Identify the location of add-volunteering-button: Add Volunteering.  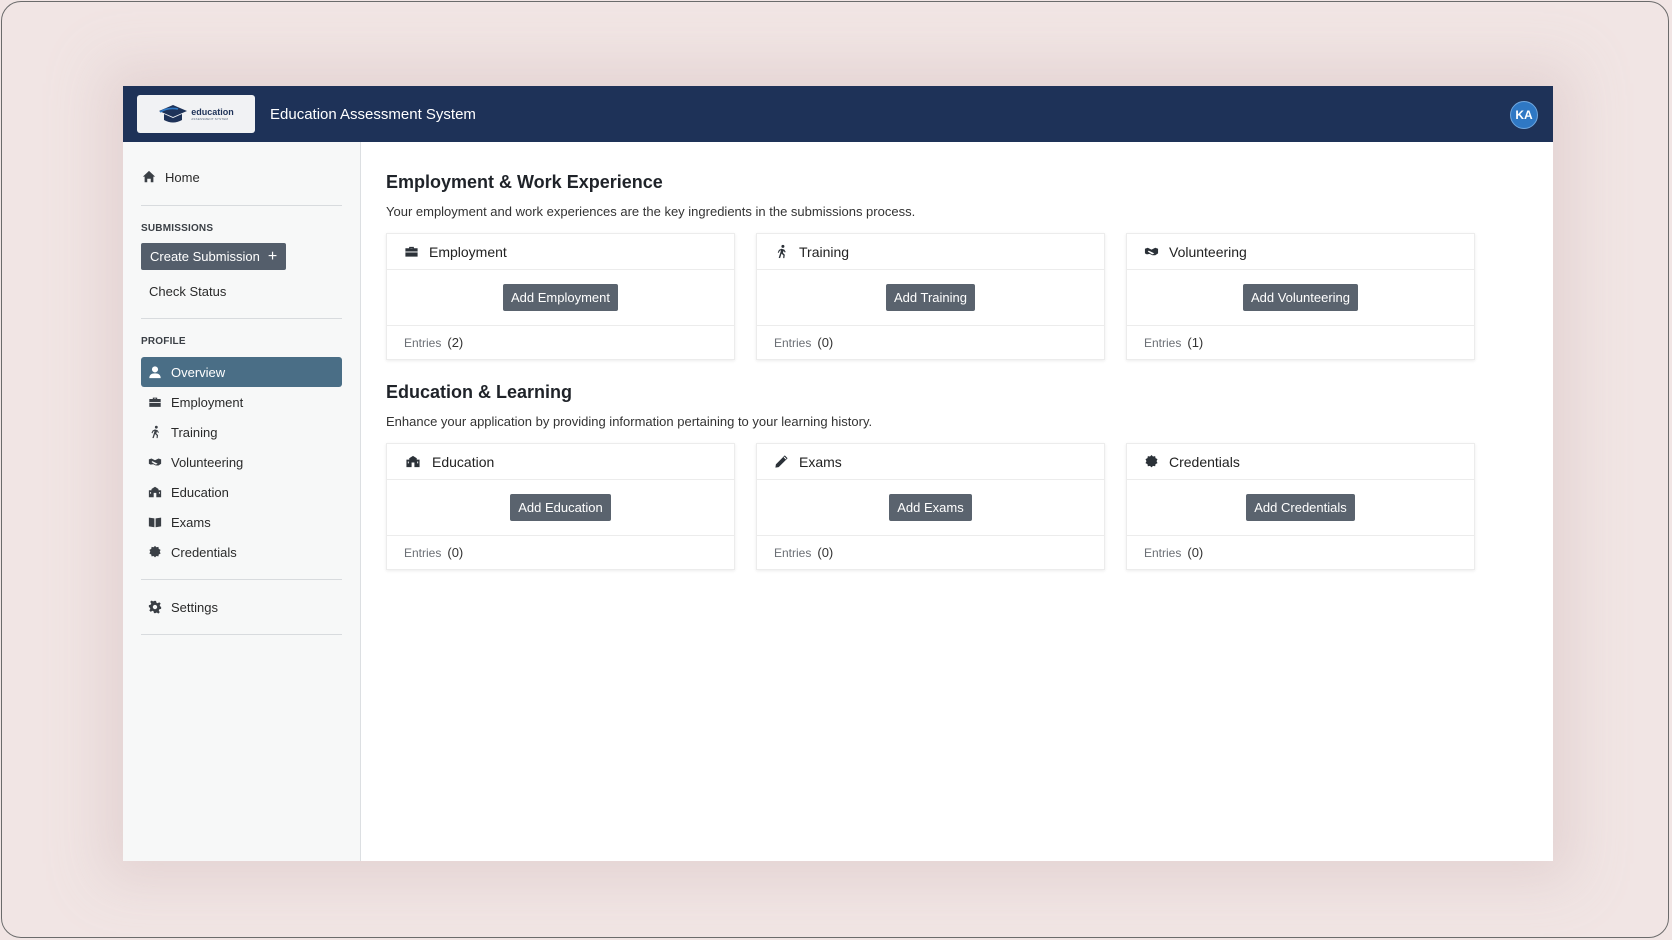
(1300, 297).